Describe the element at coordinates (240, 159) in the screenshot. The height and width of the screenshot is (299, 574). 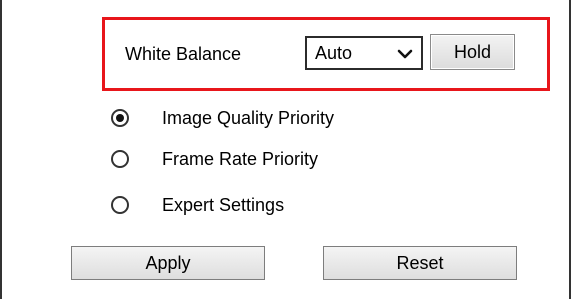
I see `radio-label-frame-rate: Frame Rate Priority` at that location.